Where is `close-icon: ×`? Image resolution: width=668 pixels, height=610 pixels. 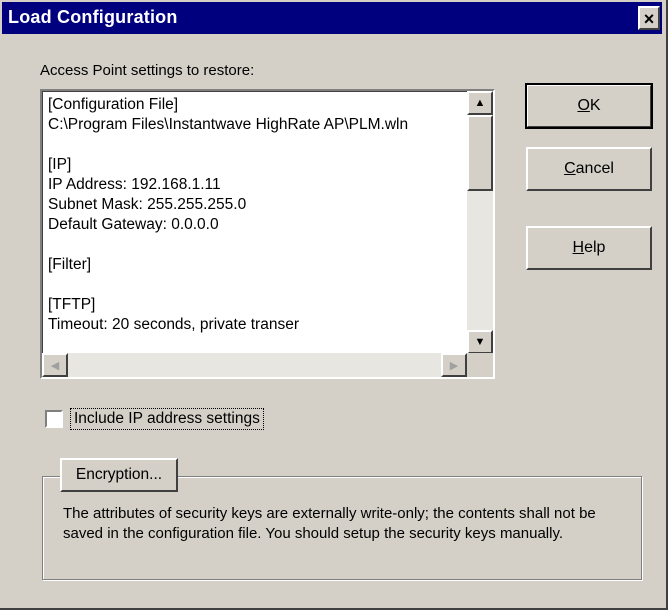
close-icon: × is located at coordinates (649, 19).